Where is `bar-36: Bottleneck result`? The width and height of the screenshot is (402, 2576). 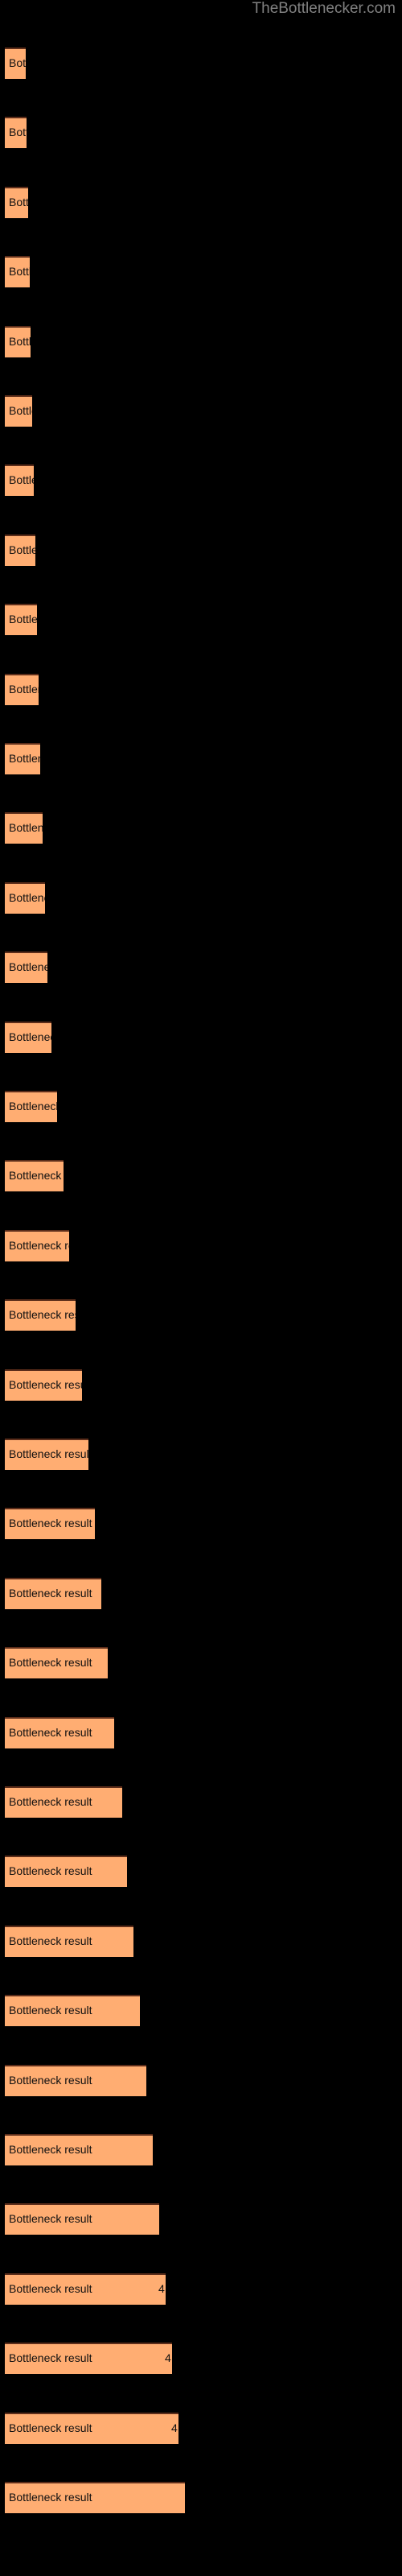 bar-36: Bottleneck result is located at coordinates (95, 2497).